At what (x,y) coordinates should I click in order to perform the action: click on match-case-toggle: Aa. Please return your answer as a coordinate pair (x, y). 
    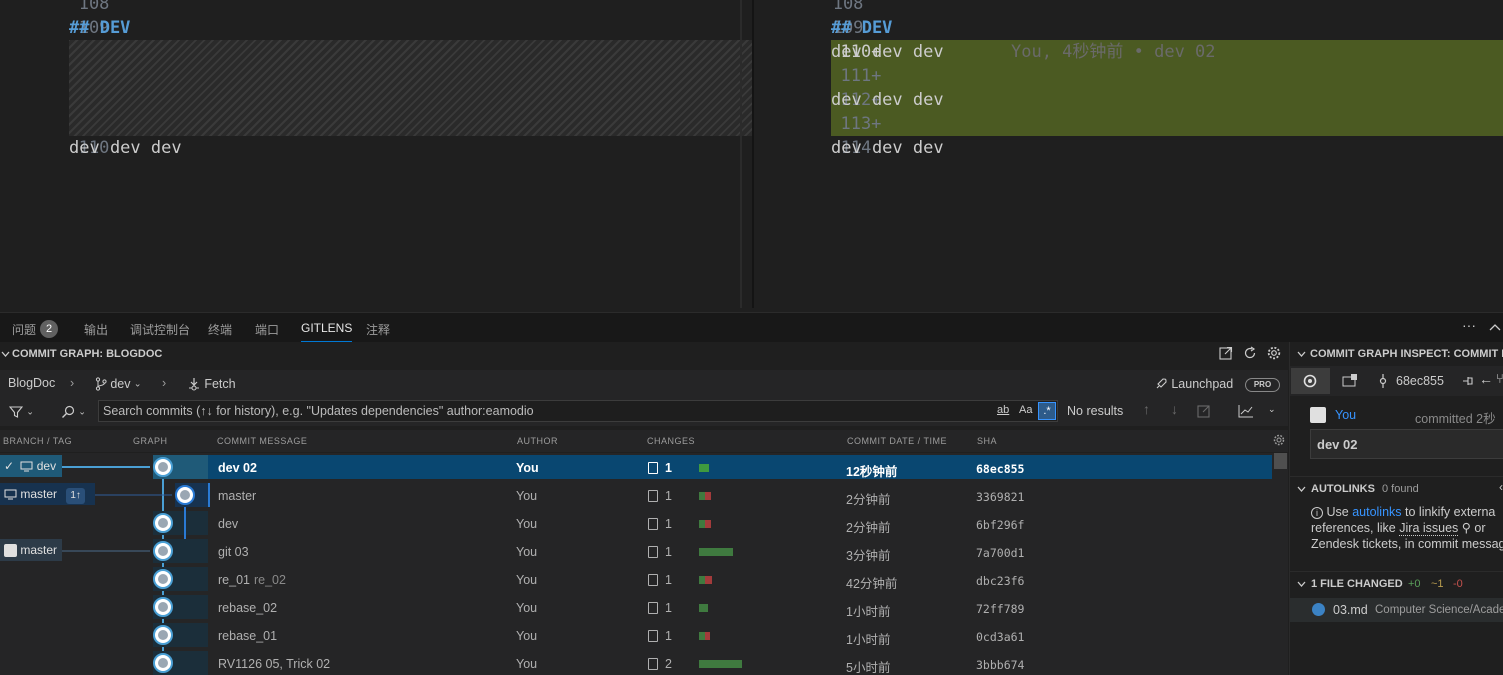
    Looking at the image, I should click on (1025, 410).